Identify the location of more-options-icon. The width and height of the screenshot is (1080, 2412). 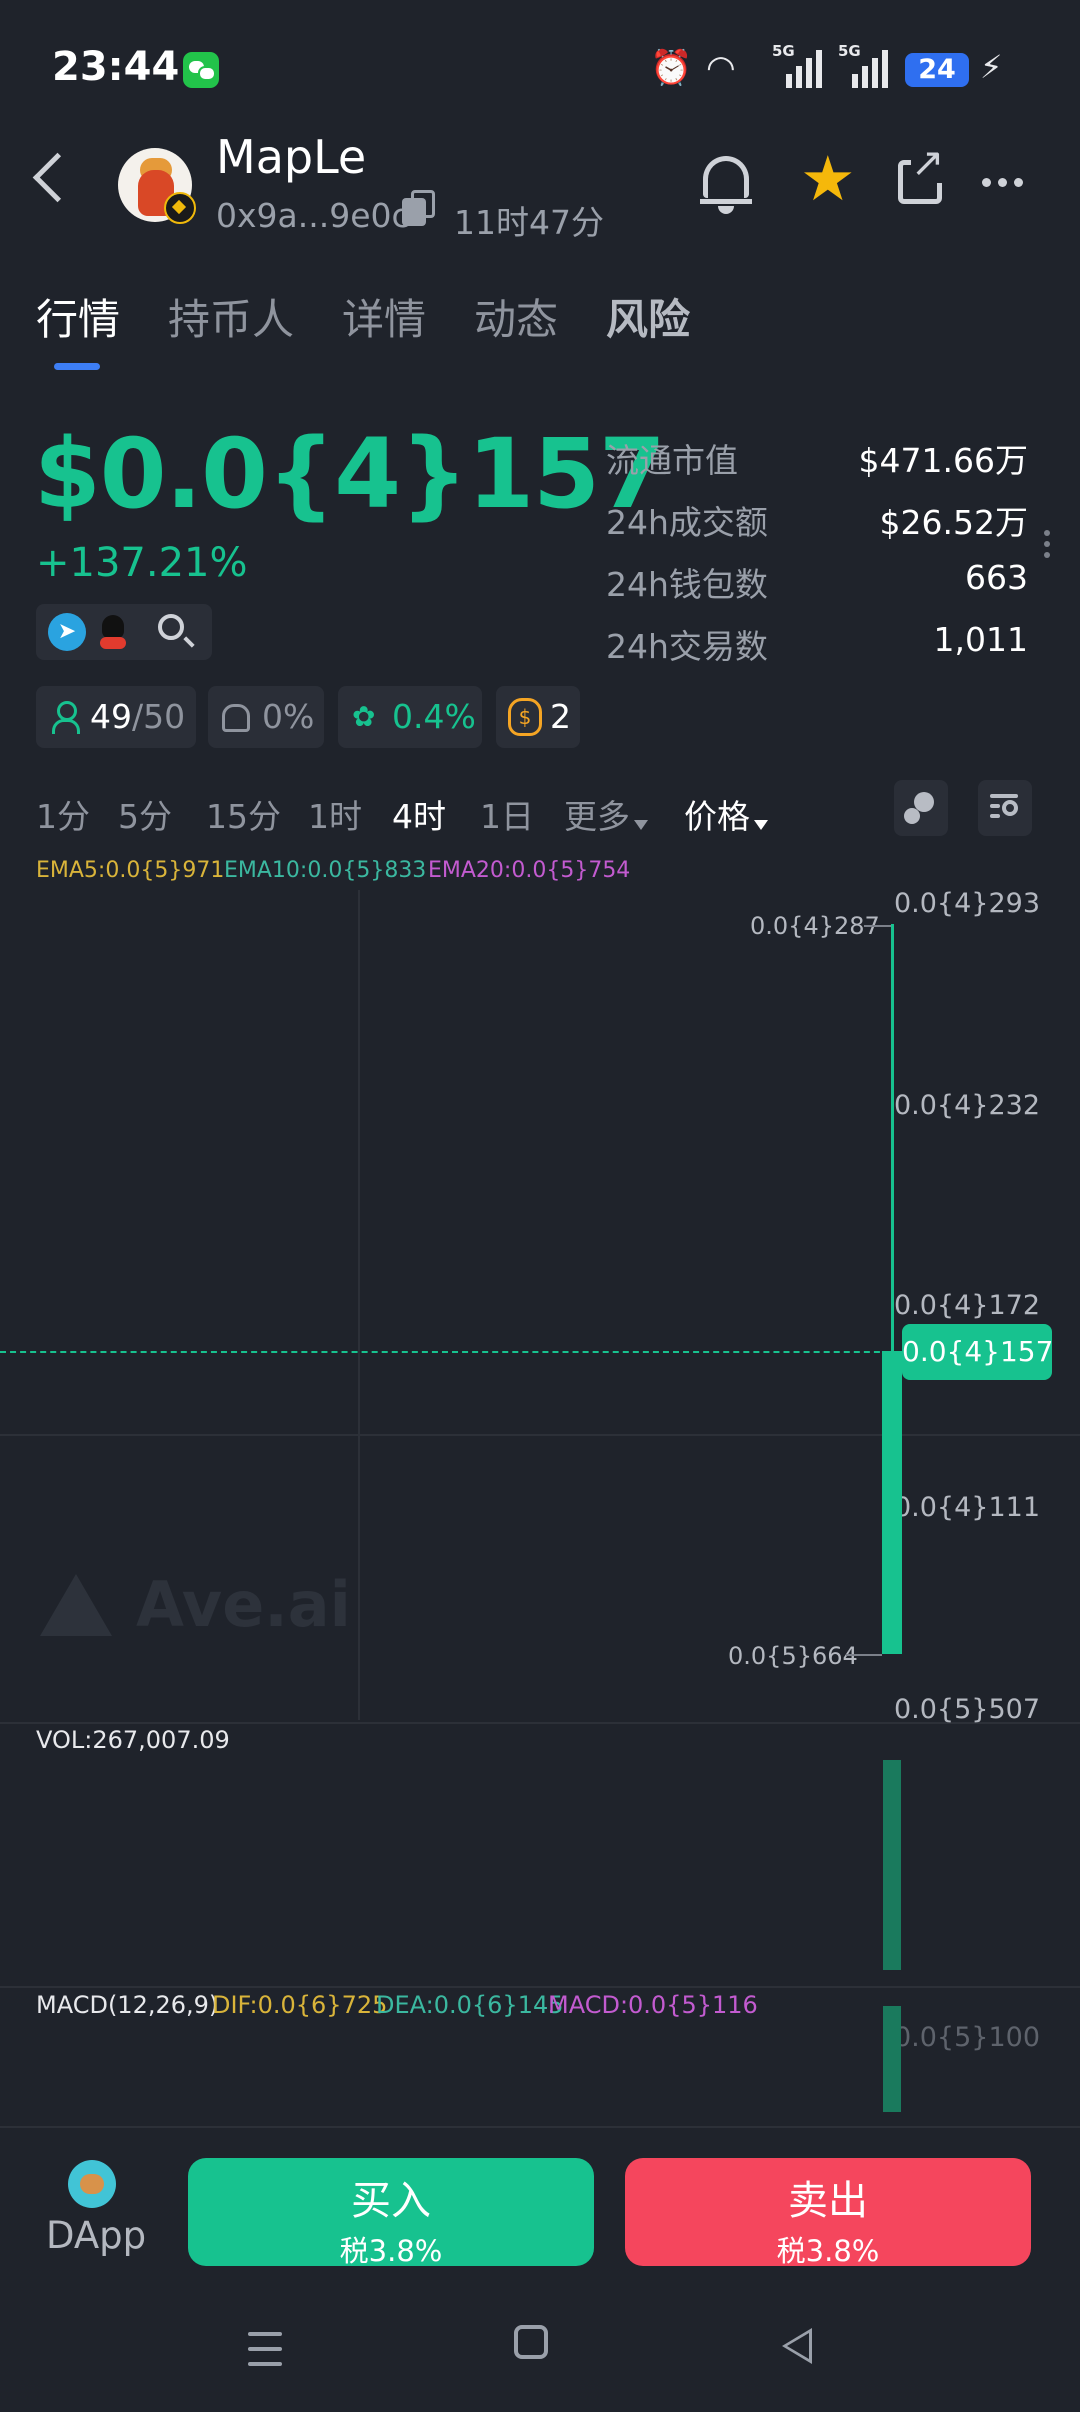
(1006, 181).